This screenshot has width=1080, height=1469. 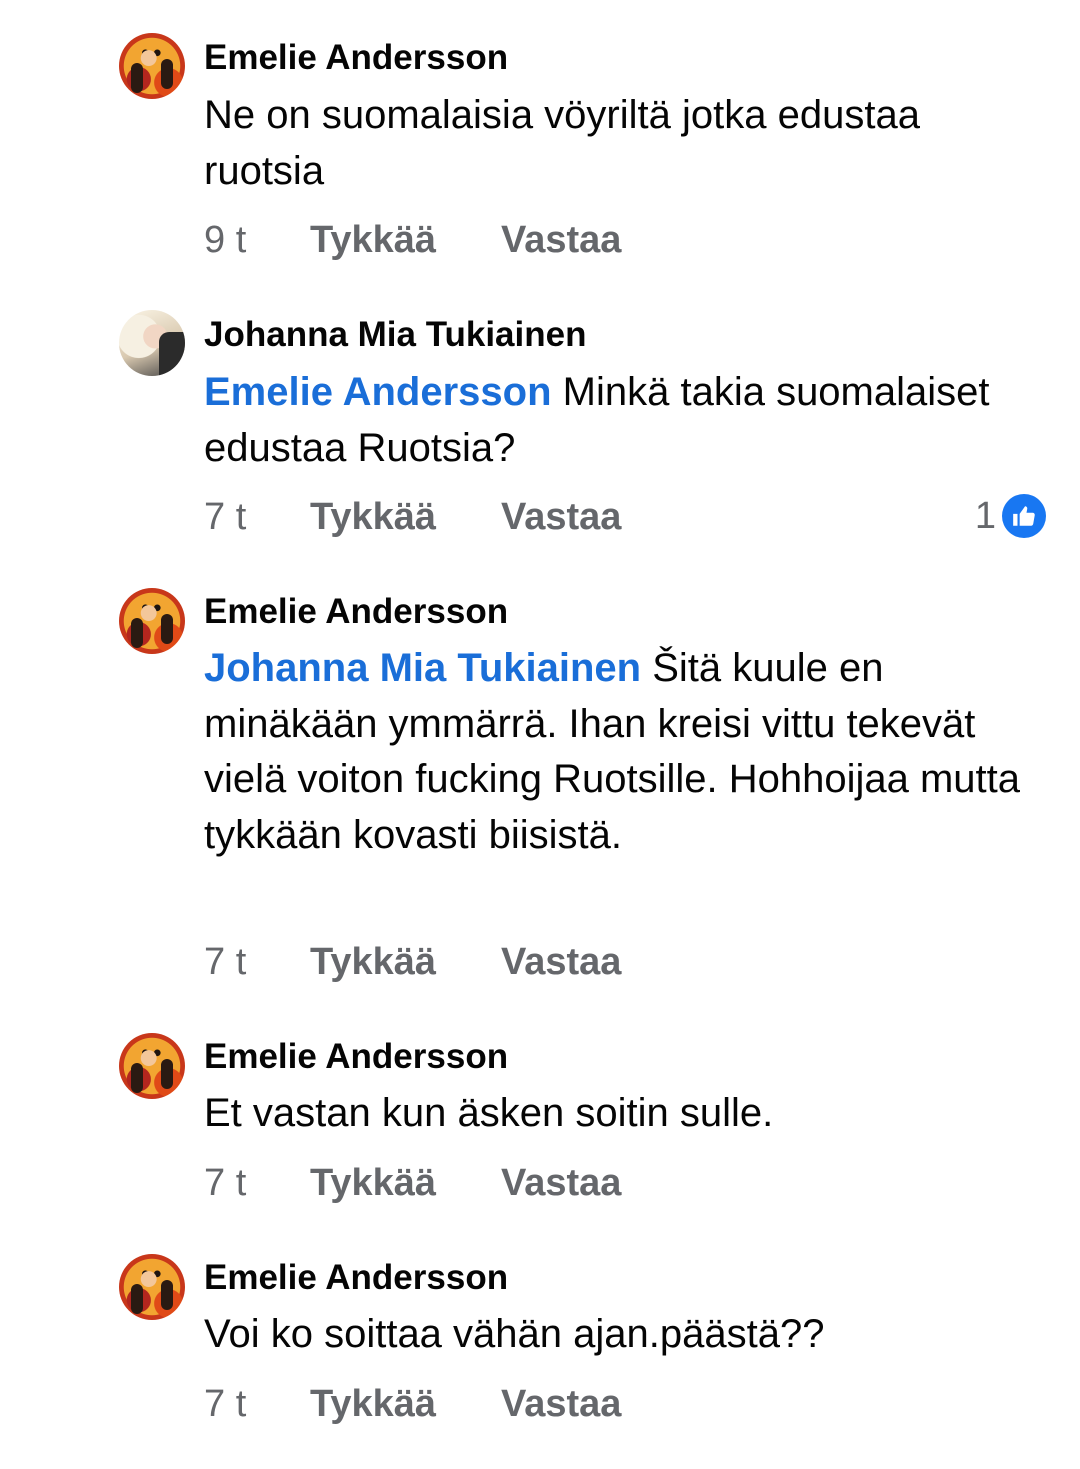 What do you see at coordinates (489, 1113) in the screenshot?
I see `comment-body: Et vastan kun äsken soitin sulle.` at bounding box center [489, 1113].